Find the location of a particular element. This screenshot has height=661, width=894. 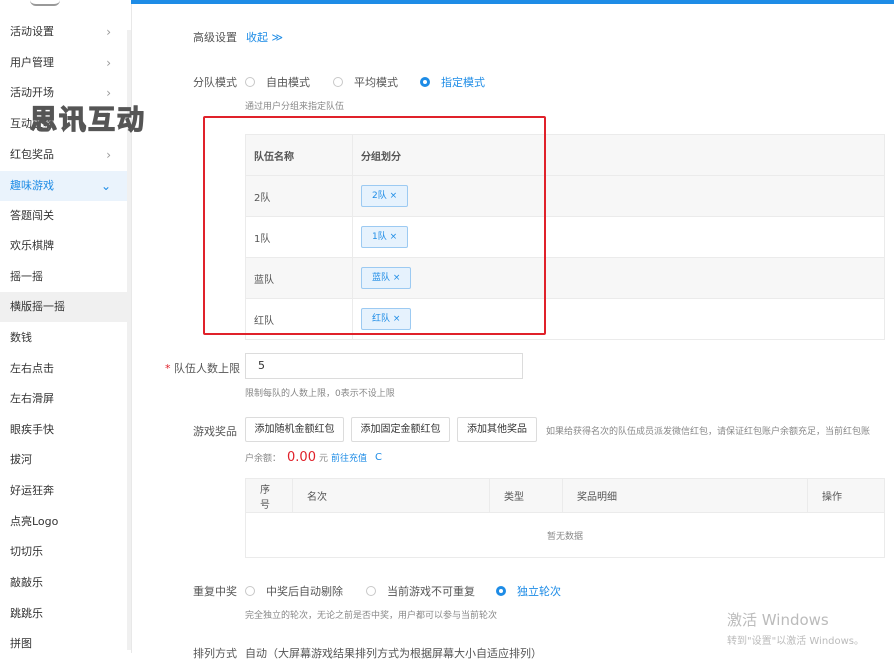

recharge-link: 前往充值 is located at coordinates (349, 457).